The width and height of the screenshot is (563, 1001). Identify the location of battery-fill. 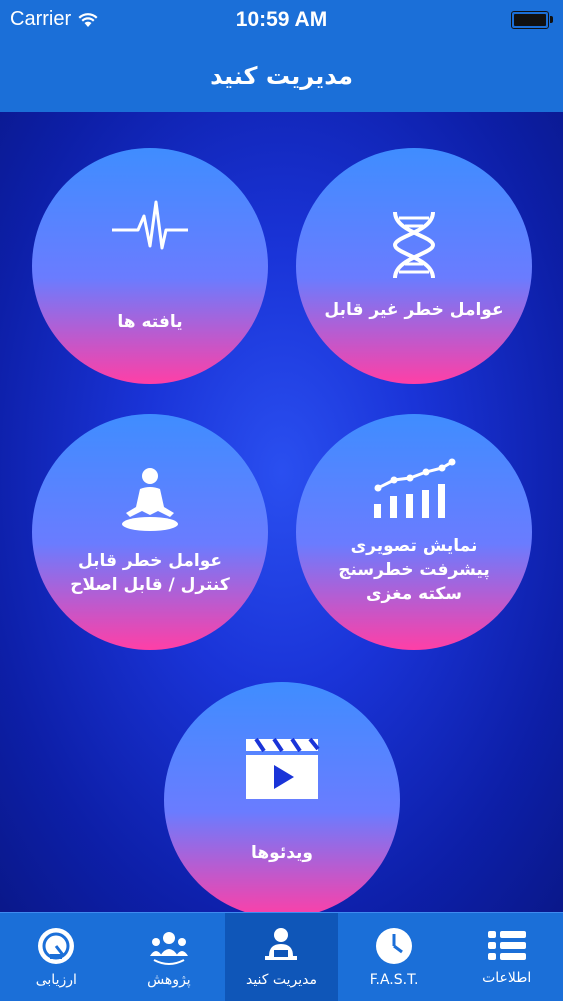
(530, 20).